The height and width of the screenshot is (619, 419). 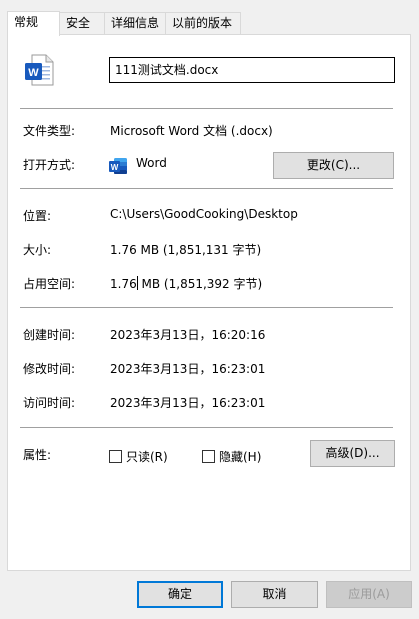 I want to click on accessed-value: 2023年3月13日，16:23:01, so click(x=188, y=403).